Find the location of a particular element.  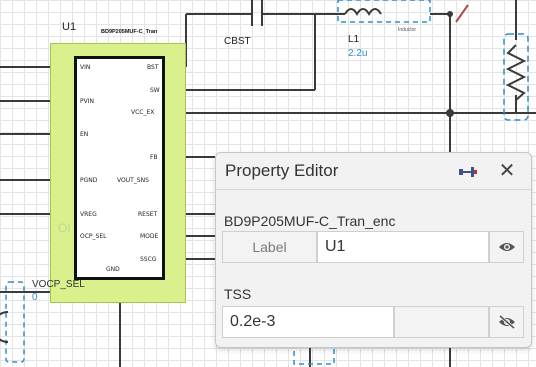

pin-sscg: SSCG is located at coordinates (148, 259).